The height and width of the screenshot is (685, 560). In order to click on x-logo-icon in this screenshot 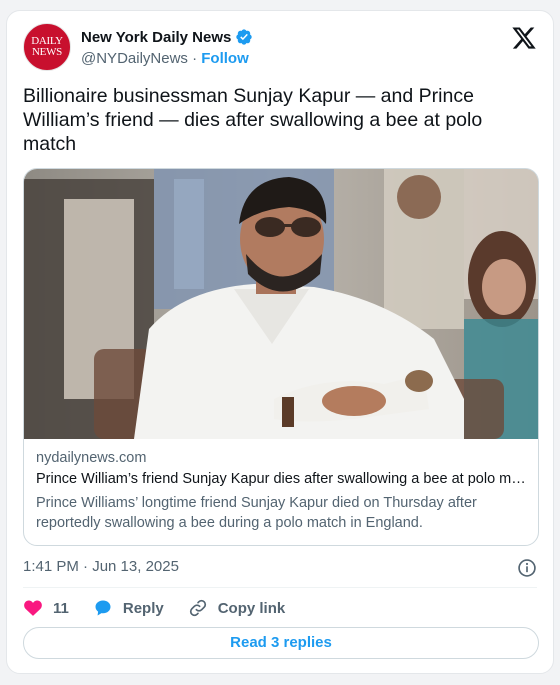, I will do `click(524, 38)`.